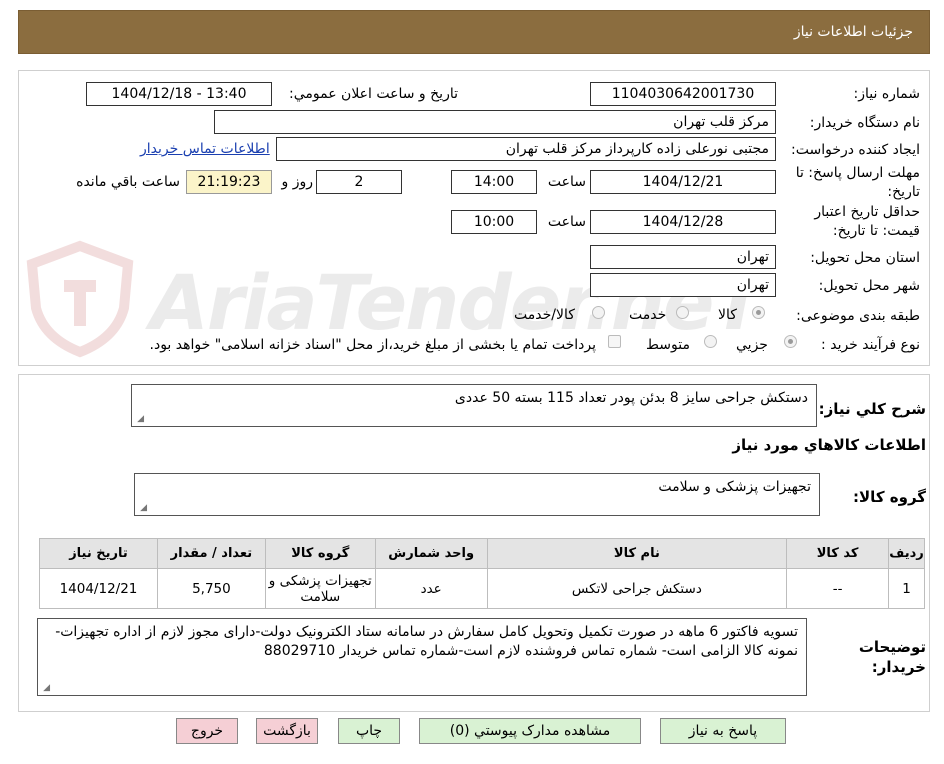  Describe the element at coordinates (297, 182) in the screenshot. I see `days-label: روز و` at that location.